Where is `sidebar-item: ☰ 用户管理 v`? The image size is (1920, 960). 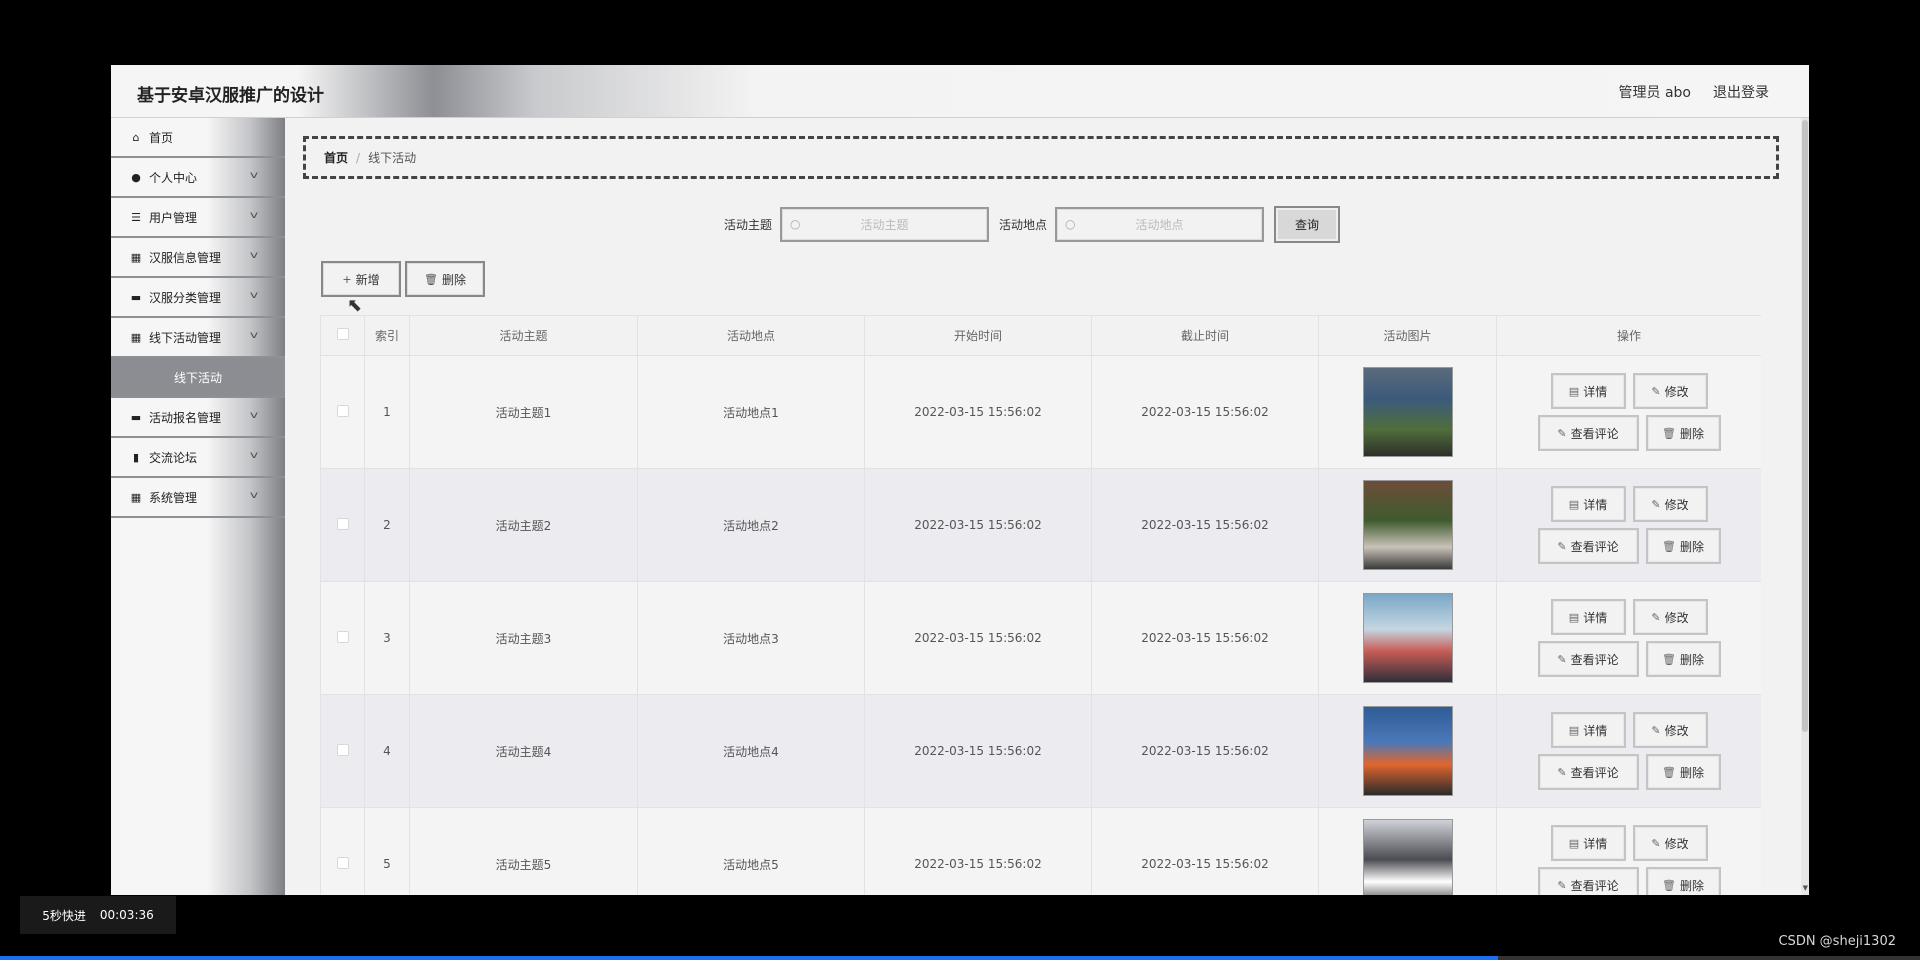
sidebar-item: ☰ 用户管理 v is located at coordinates (198, 218).